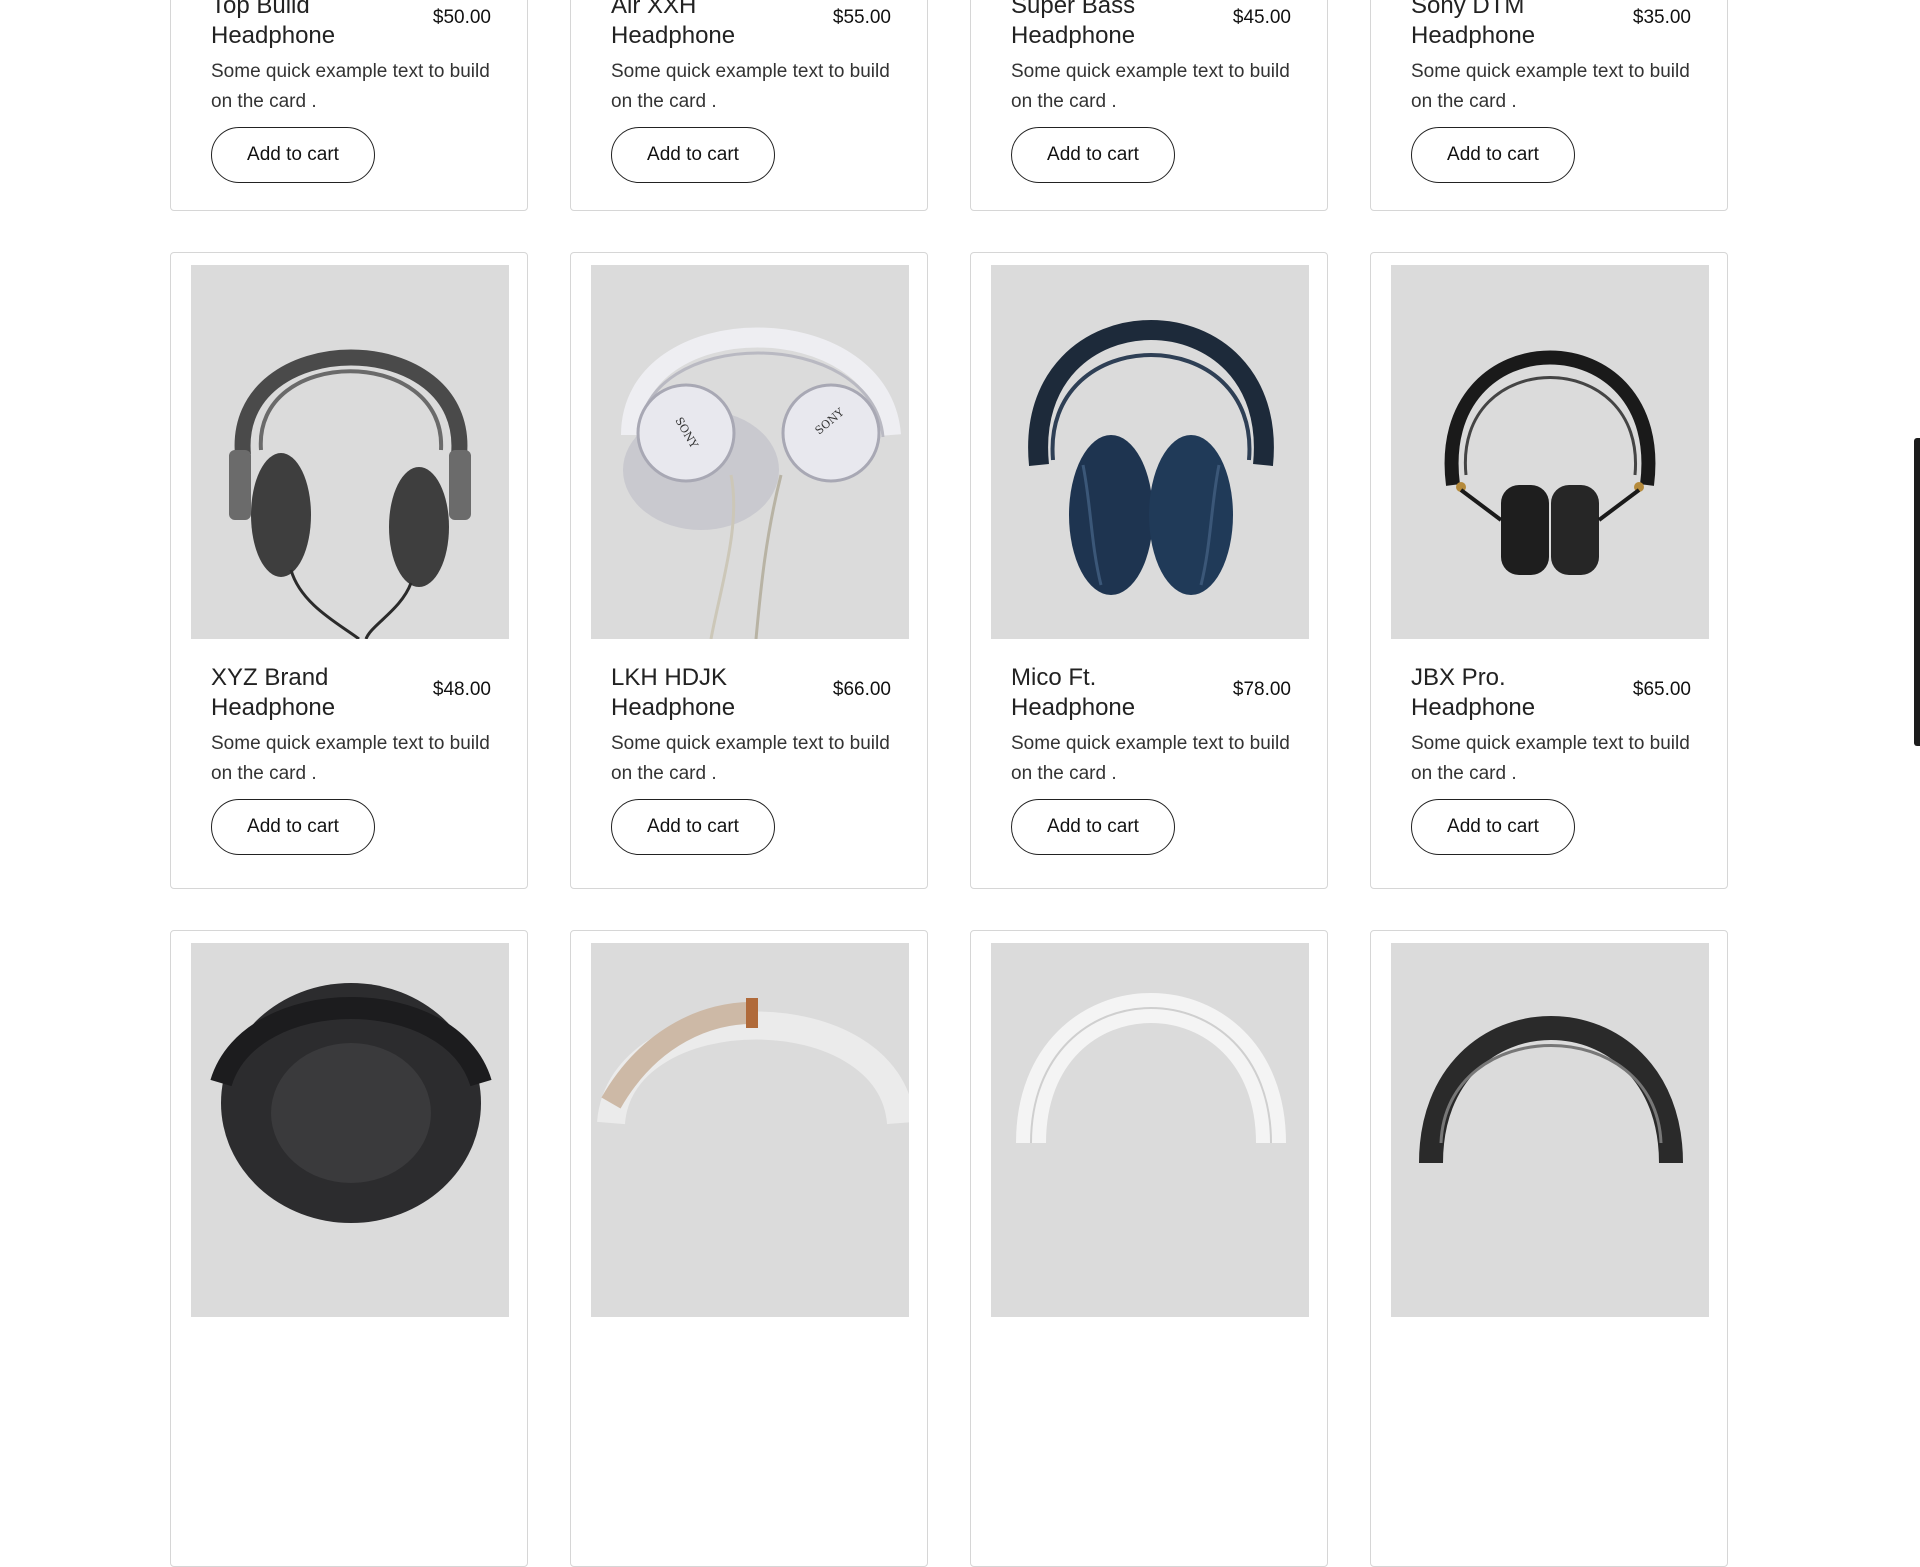 This screenshot has height=1567, width=1920. What do you see at coordinates (1261, 17) in the screenshot?
I see `product-price: $45.00` at bounding box center [1261, 17].